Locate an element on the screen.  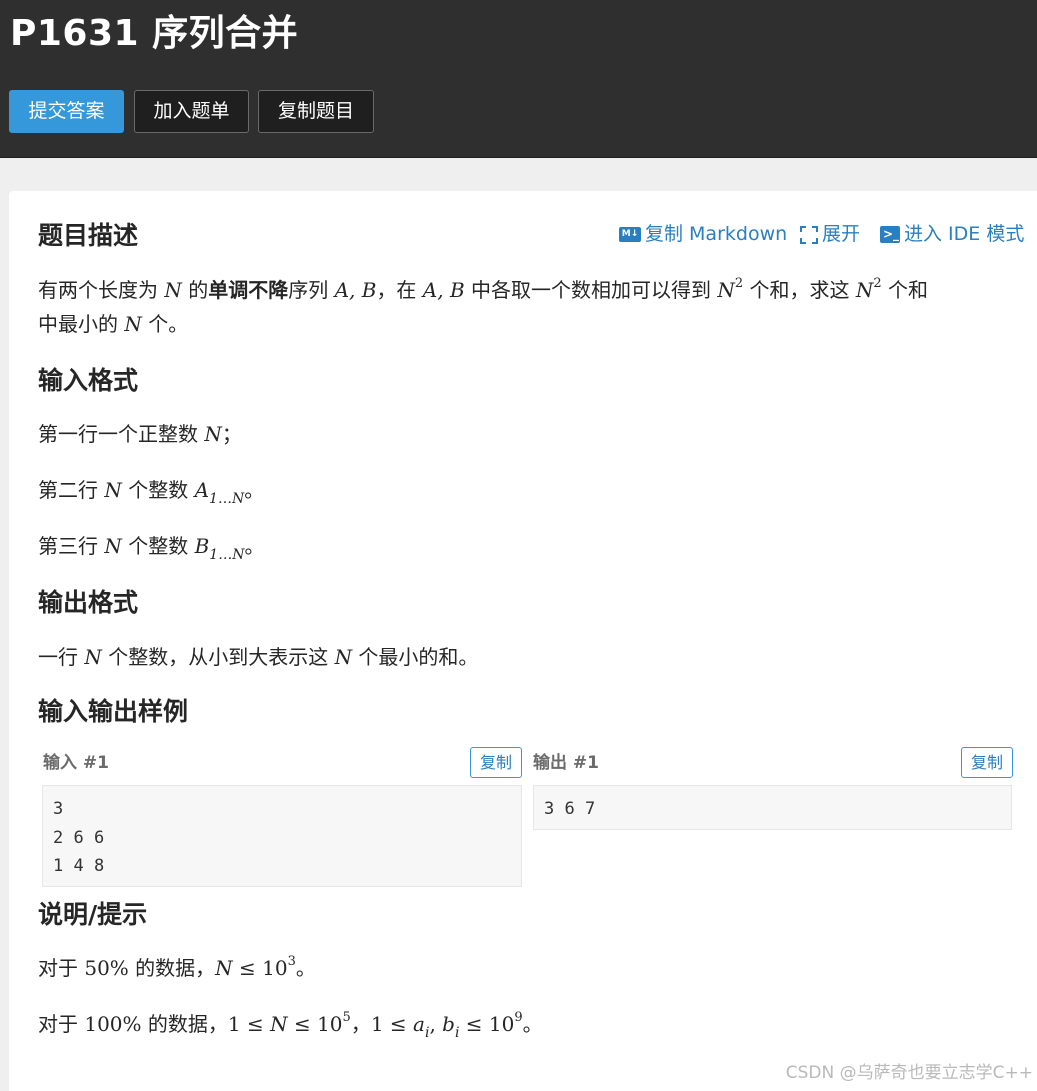
add-to-list-button: 加入题单 is located at coordinates (191, 111).